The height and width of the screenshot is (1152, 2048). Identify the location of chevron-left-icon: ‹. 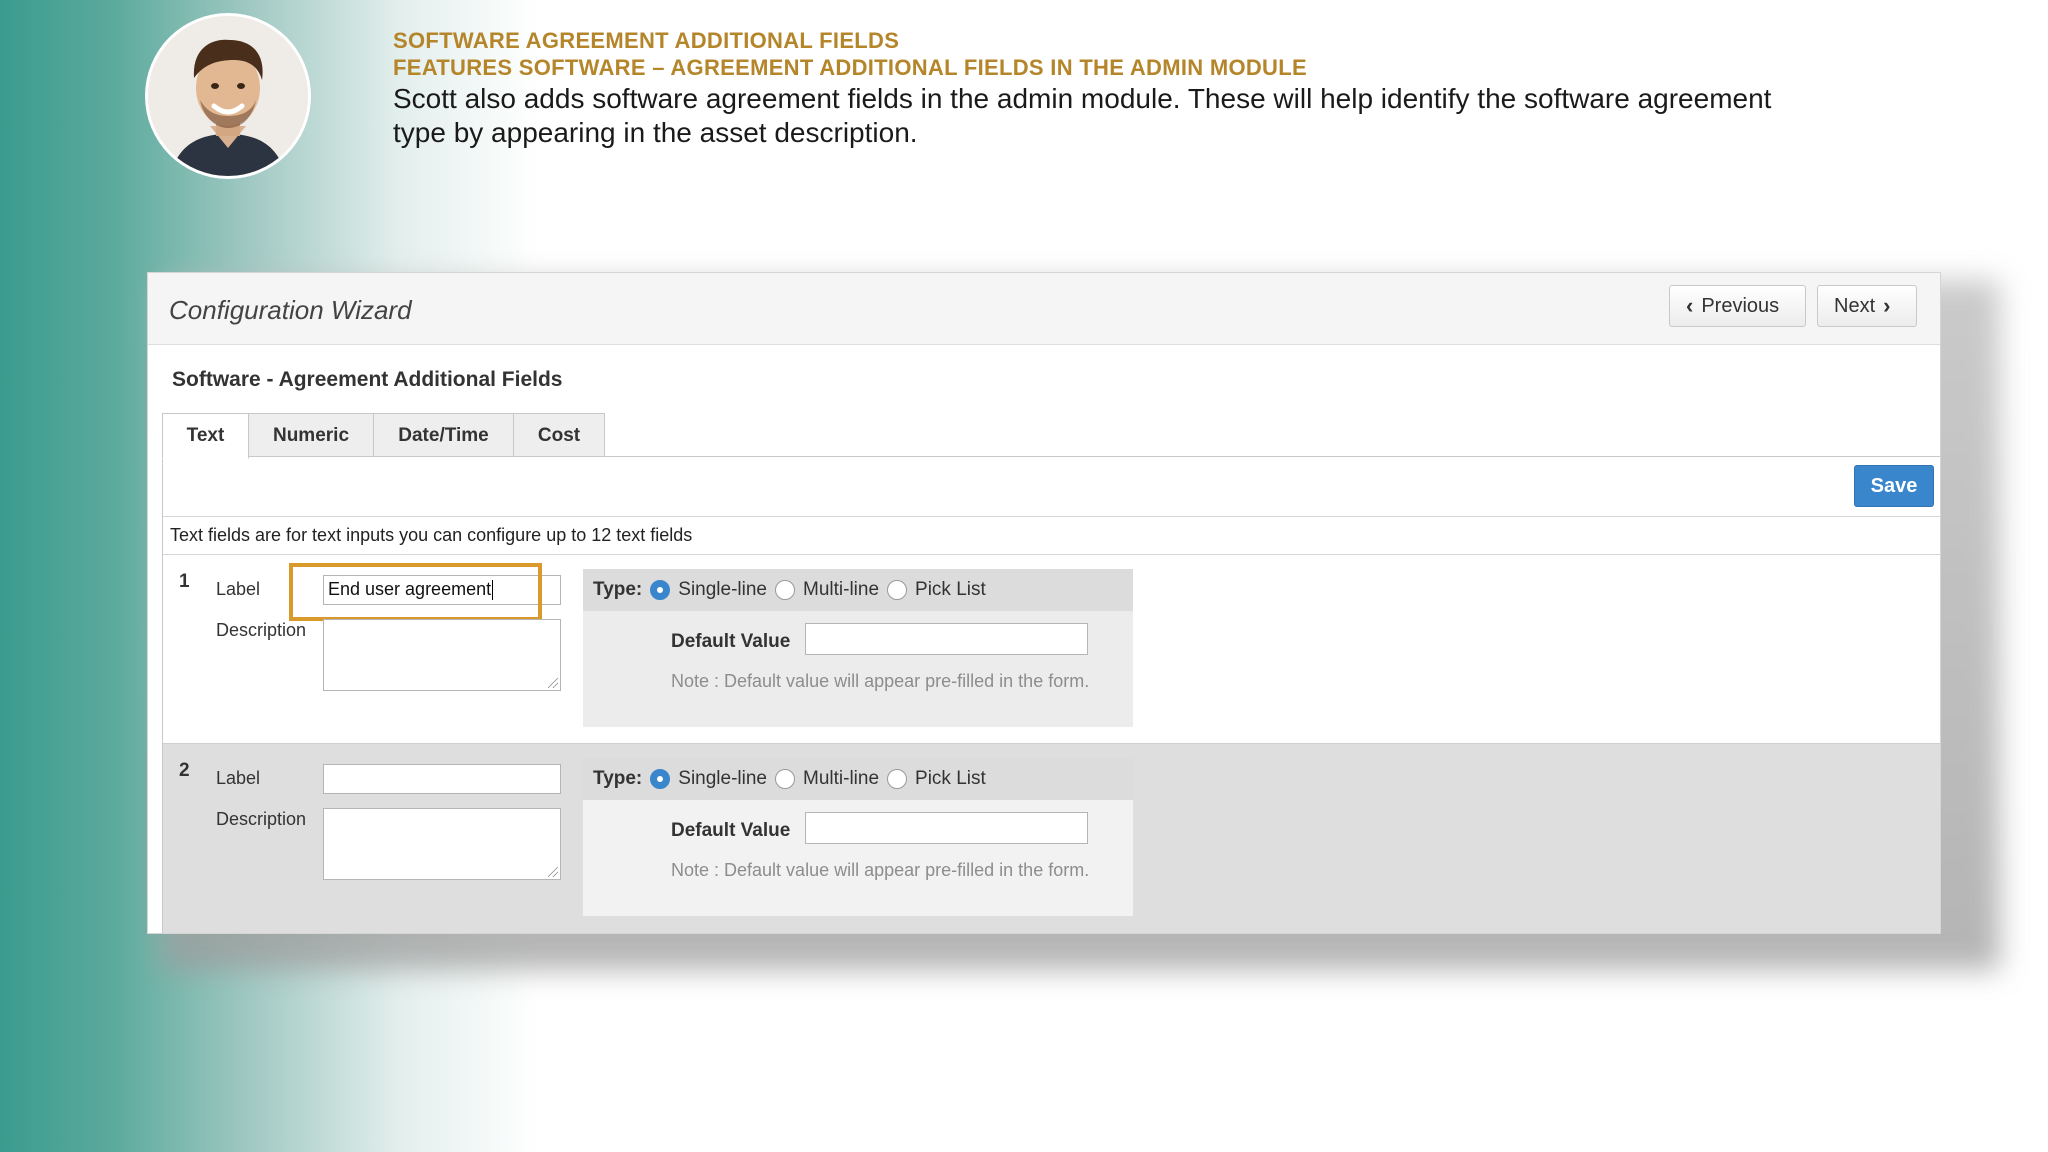
(1690, 305).